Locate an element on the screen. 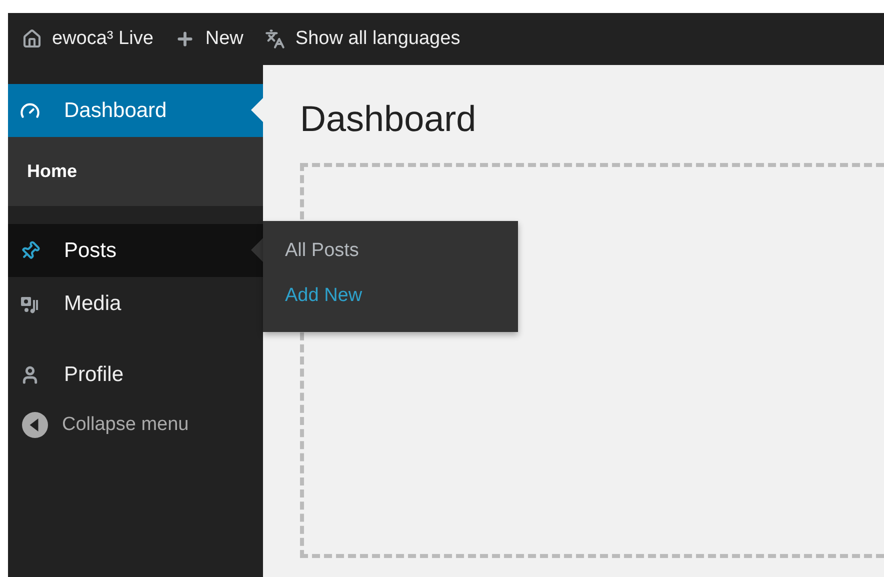 This screenshot has width=884, height=577. gauge-icon is located at coordinates (30, 110).